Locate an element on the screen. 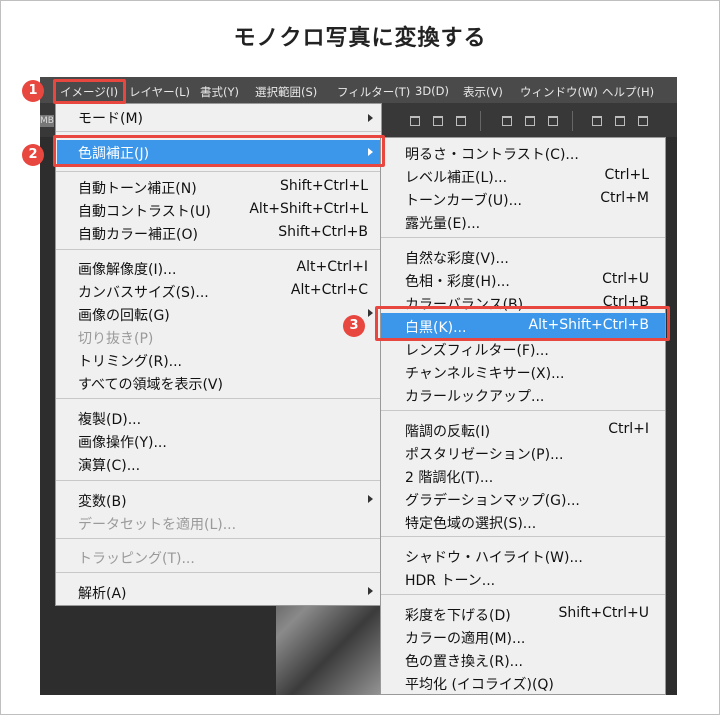  menu-type: 書式(Y) is located at coordinates (219, 92).